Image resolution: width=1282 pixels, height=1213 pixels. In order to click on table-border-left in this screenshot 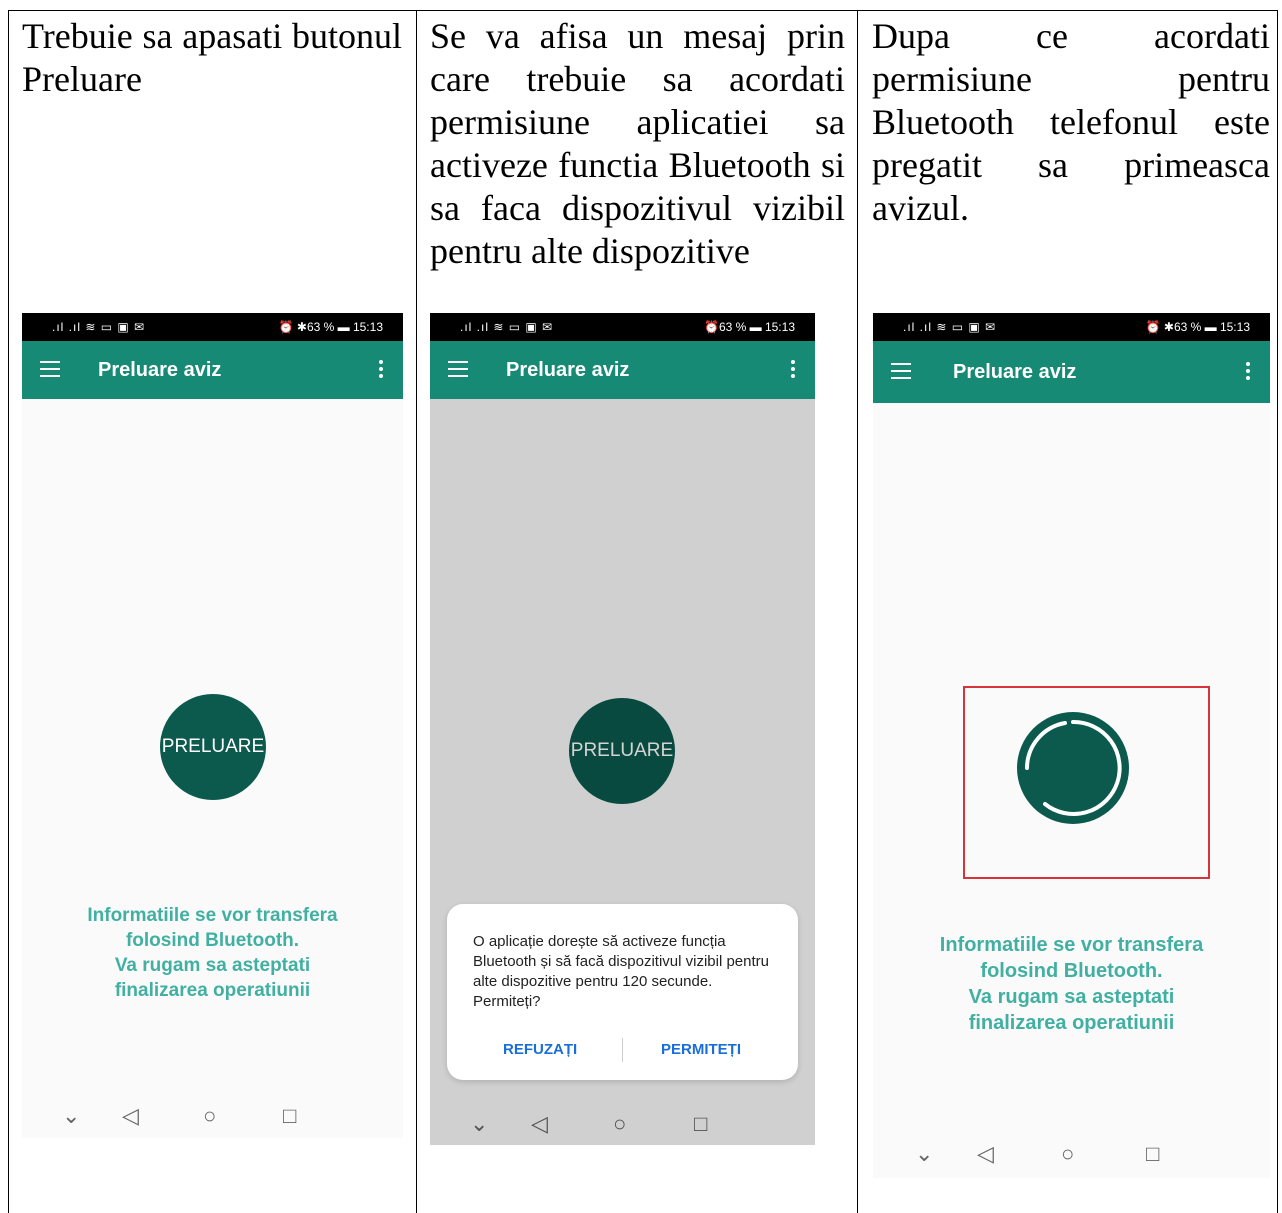, I will do `click(8, 611)`.